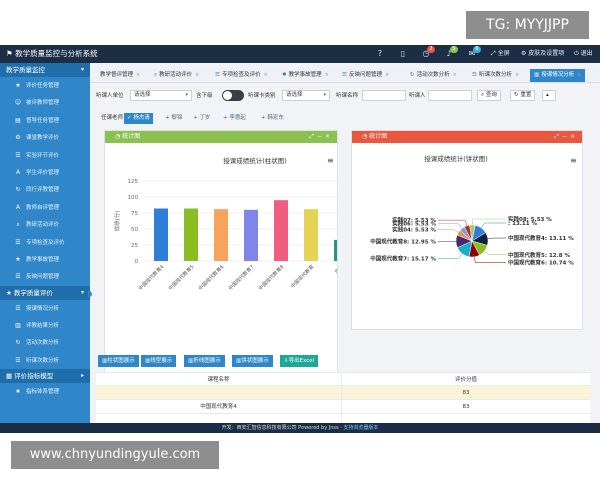 The height and width of the screenshot is (480, 600). I want to click on mail-icon: ✉ 6, so click(474, 52).